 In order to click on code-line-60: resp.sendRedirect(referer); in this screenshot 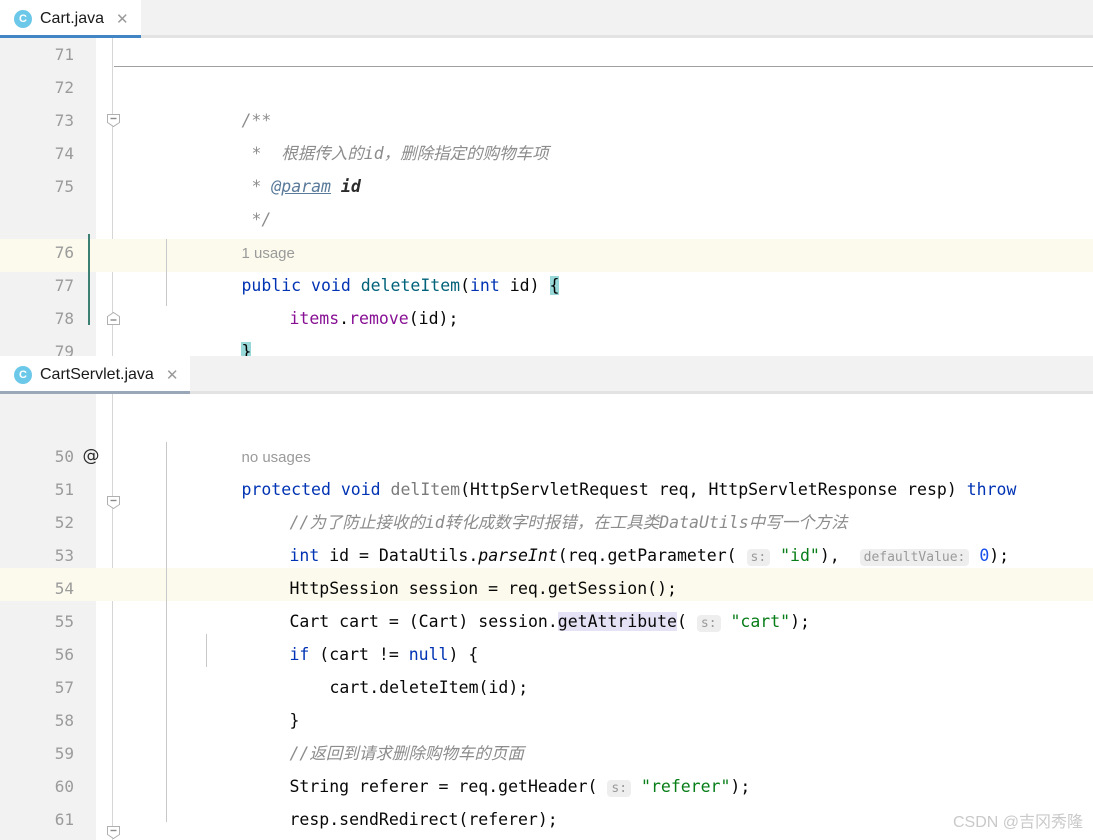, I will do `click(423, 819)`.